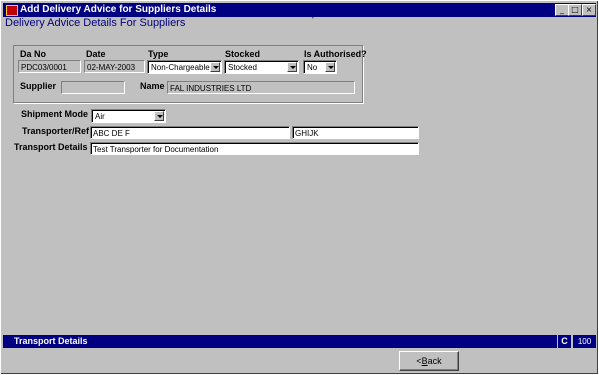  What do you see at coordinates (261, 87) in the screenshot?
I see `name-field: FAL INDUSTRIES LTD` at bounding box center [261, 87].